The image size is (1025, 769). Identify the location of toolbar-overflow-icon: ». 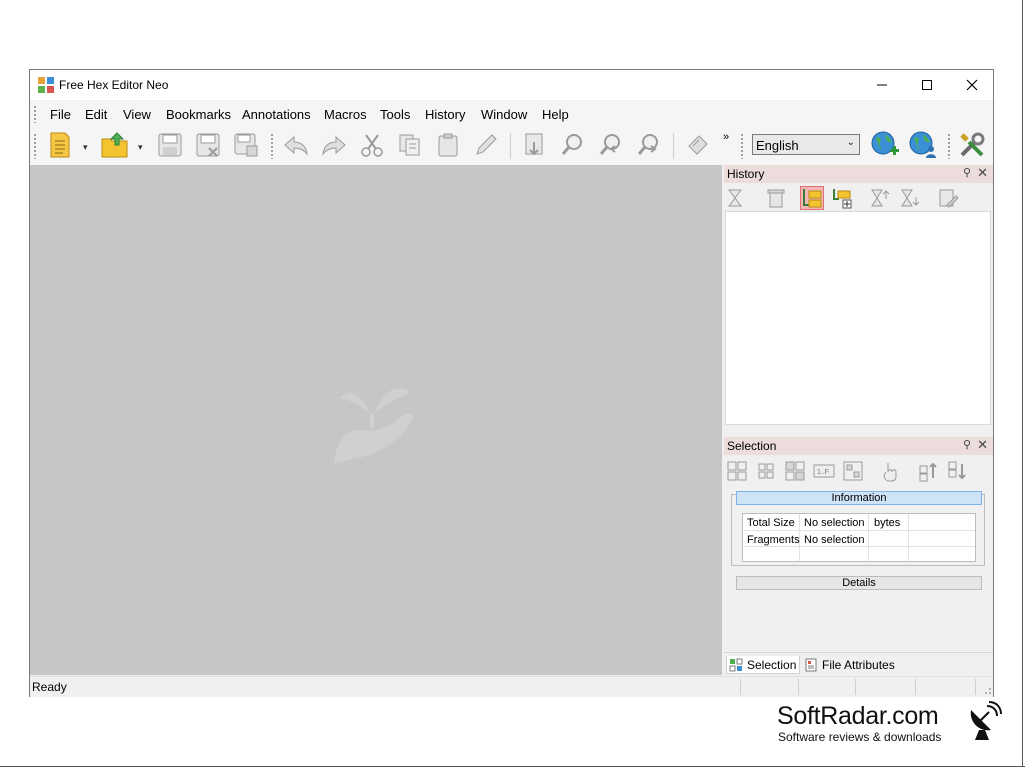
(726, 137).